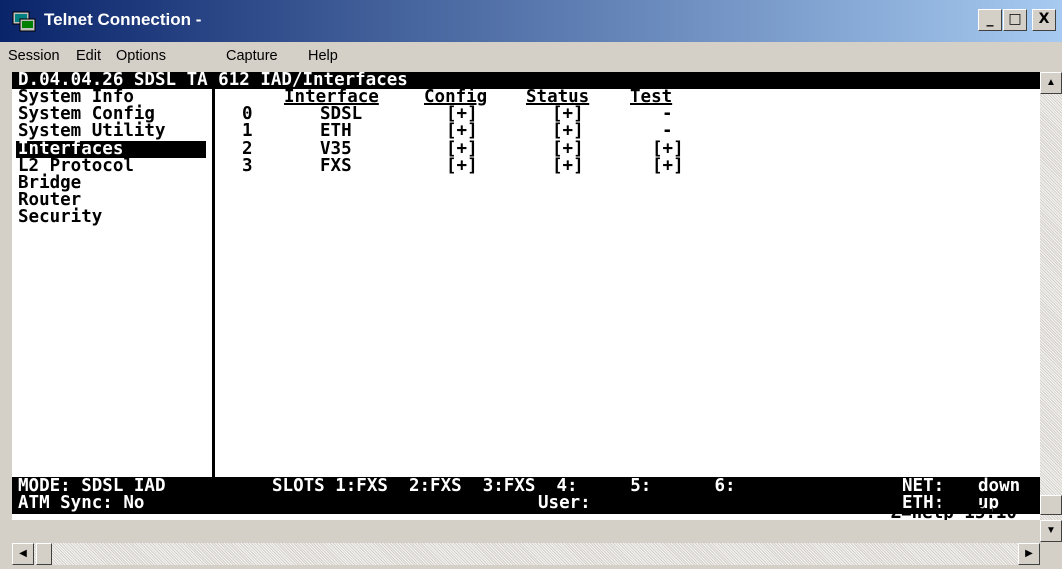  Describe the element at coordinates (1015, 20) in the screenshot. I see `maximize-button: □` at that location.